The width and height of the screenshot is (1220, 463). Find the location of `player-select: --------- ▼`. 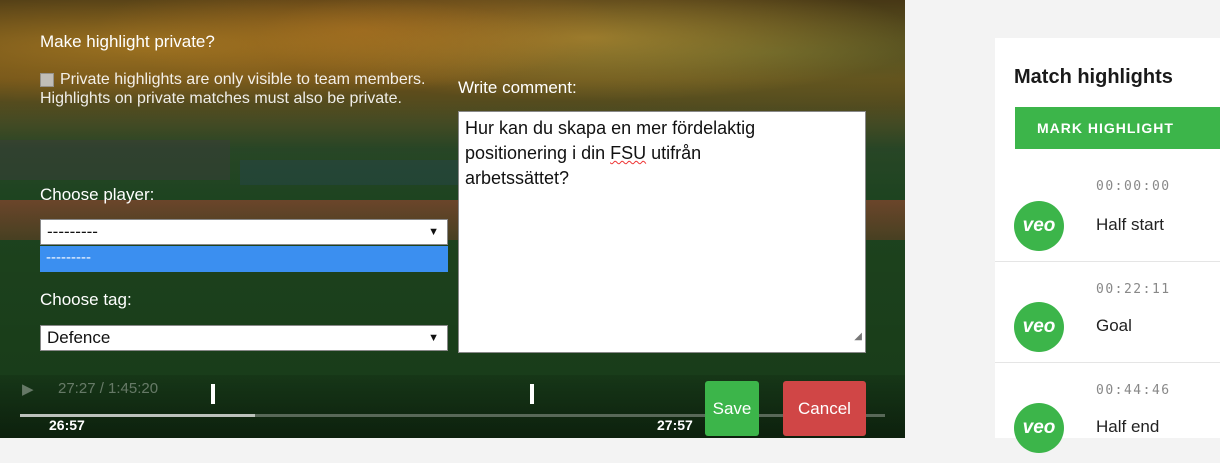

player-select: --------- ▼ is located at coordinates (244, 232).